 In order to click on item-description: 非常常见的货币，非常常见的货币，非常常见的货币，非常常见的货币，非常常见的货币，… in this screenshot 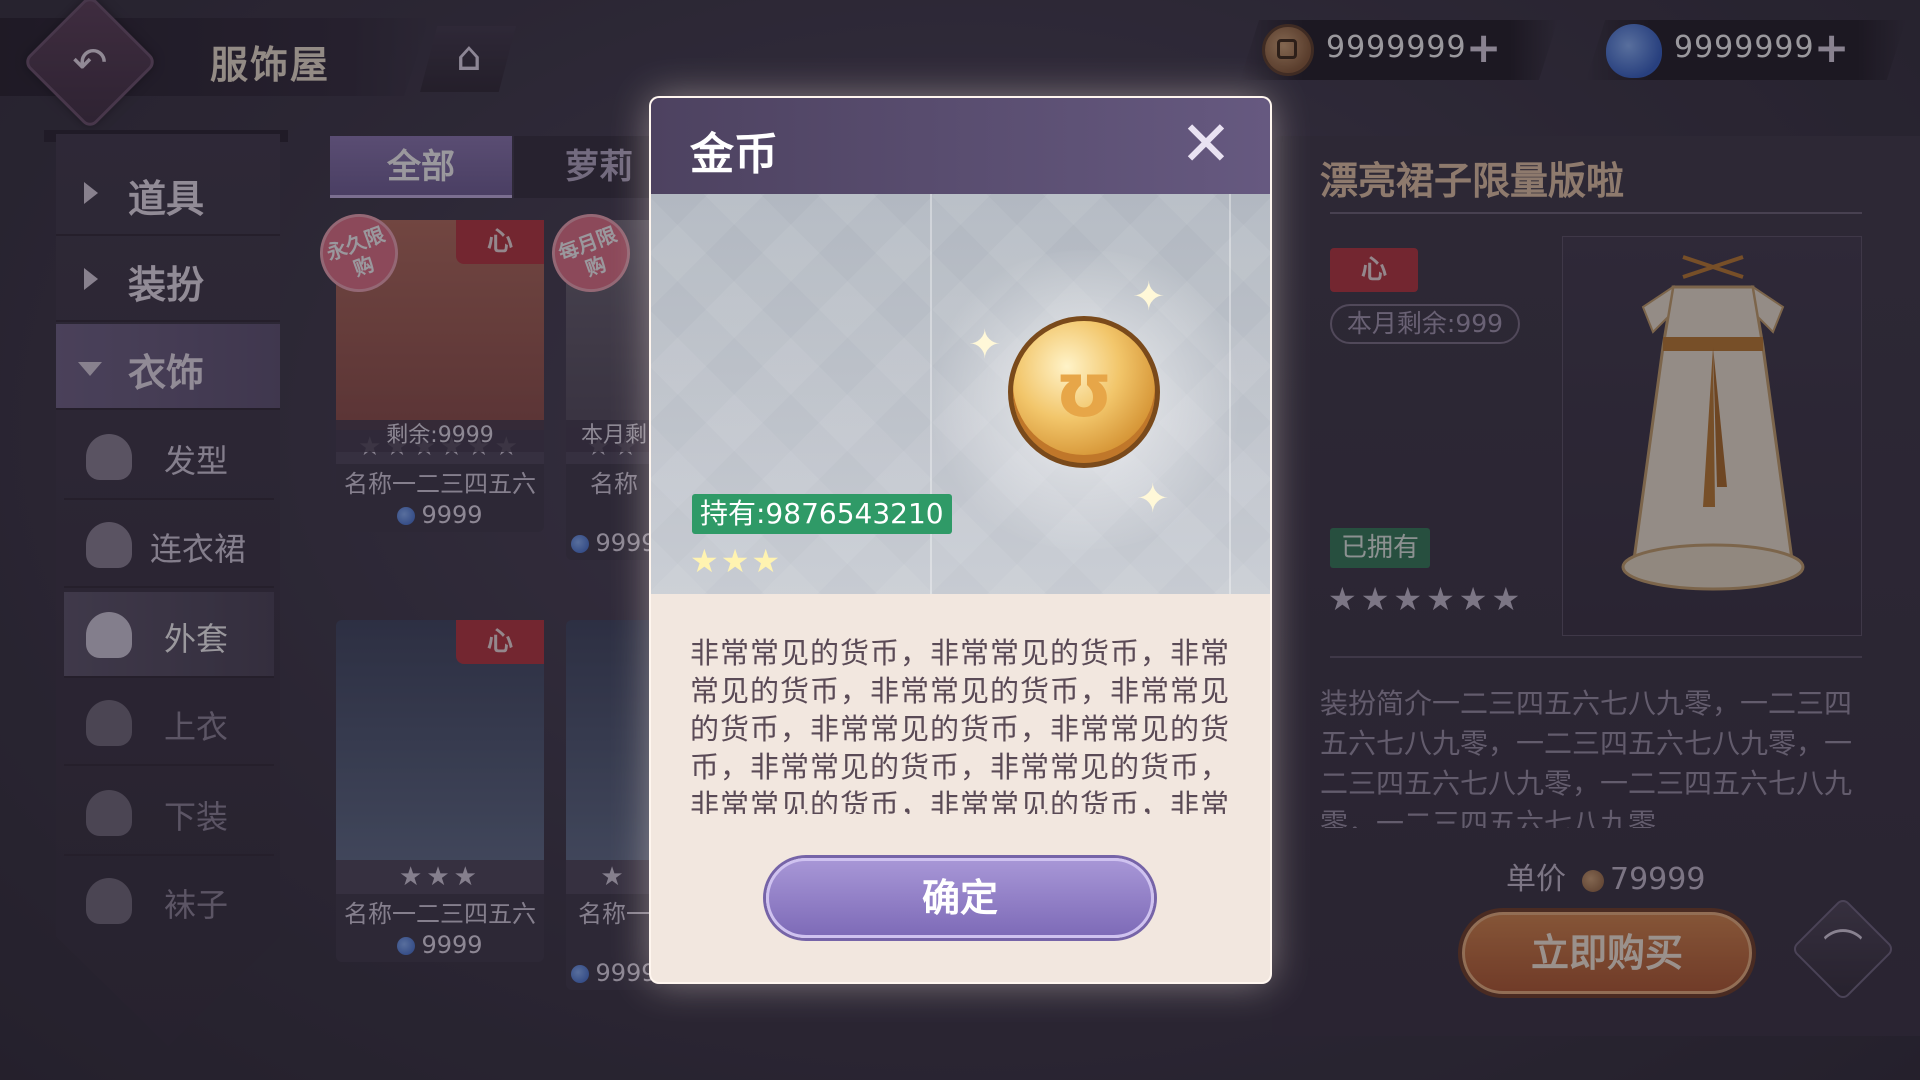, I will do `click(960, 725)`.